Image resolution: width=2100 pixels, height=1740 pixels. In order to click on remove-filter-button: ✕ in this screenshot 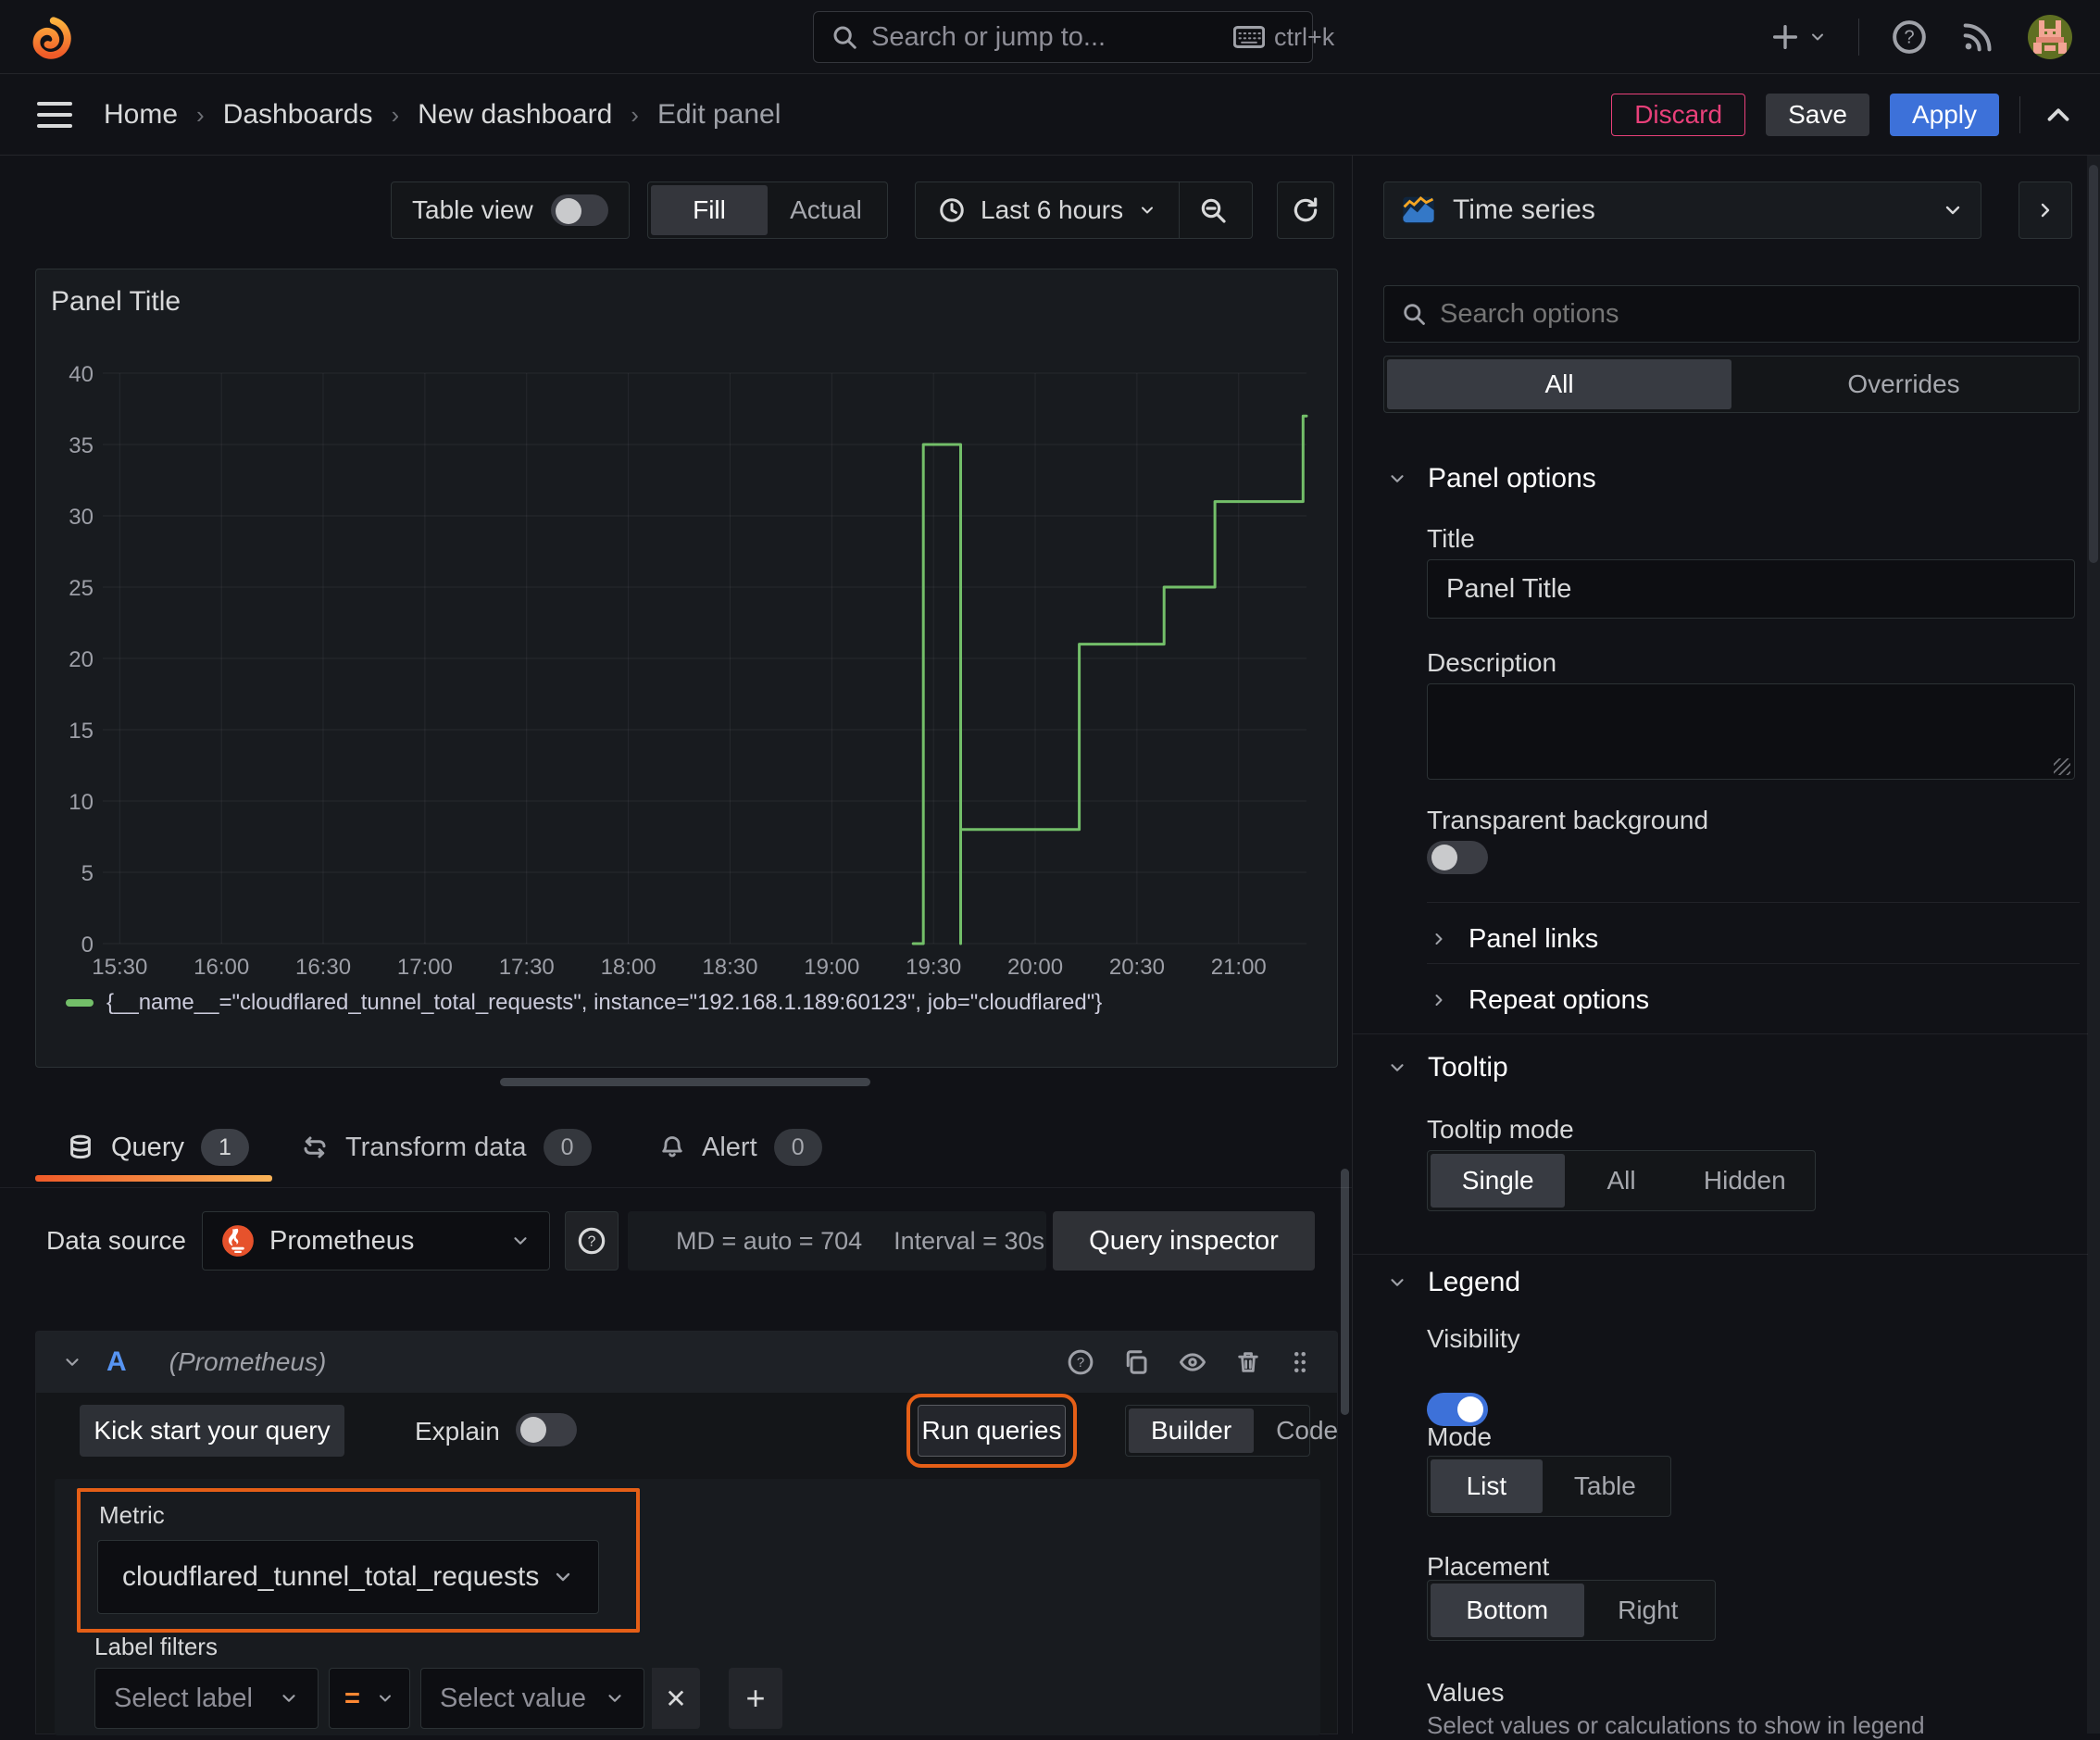, I will do `click(676, 1698)`.